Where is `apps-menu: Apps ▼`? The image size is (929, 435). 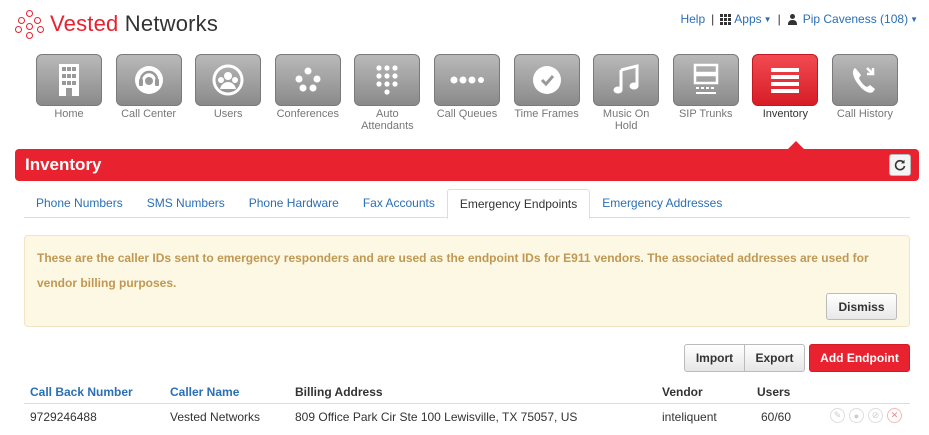 apps-menu: Apps ▼ is located at coordinates (746, 19).